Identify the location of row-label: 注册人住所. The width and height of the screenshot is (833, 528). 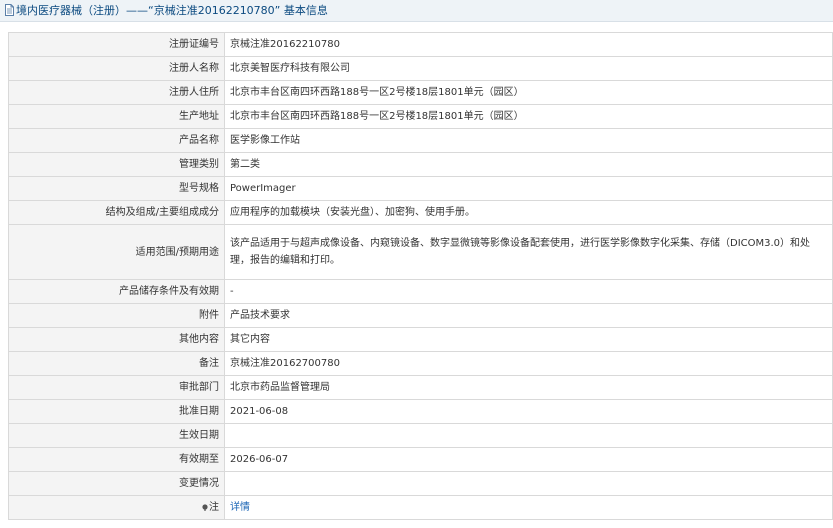
(116, 92).